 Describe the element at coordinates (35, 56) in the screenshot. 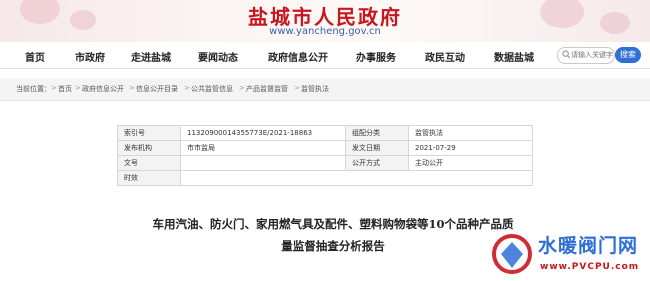

I see `nav-item-home: 首页` at that location.